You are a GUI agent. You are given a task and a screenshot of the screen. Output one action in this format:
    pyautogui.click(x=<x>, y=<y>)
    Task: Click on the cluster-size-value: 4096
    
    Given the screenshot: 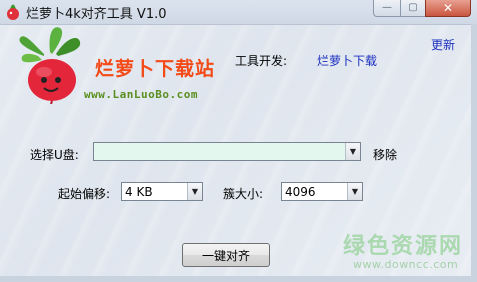 What is the action you would take?
    pyautogui.click(x=300, y=191)
    